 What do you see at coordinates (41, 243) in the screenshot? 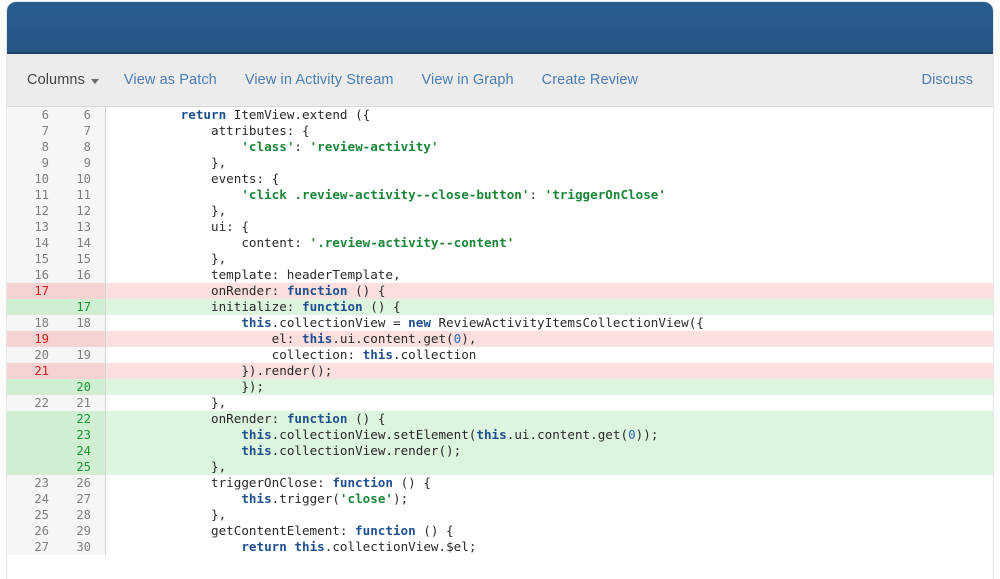
I see `old-line-number: 14` at bounding box center [41, 243].